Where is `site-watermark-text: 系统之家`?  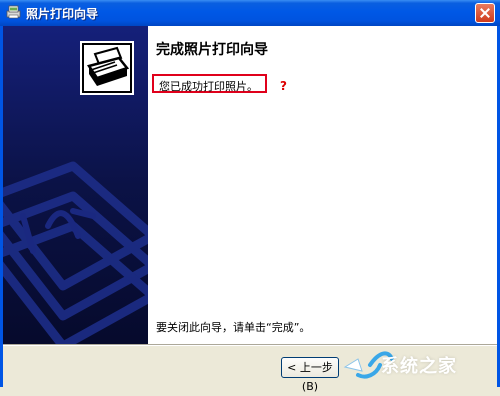
site-watermark-text: 系统之家 is located at coordinates (419, 366).